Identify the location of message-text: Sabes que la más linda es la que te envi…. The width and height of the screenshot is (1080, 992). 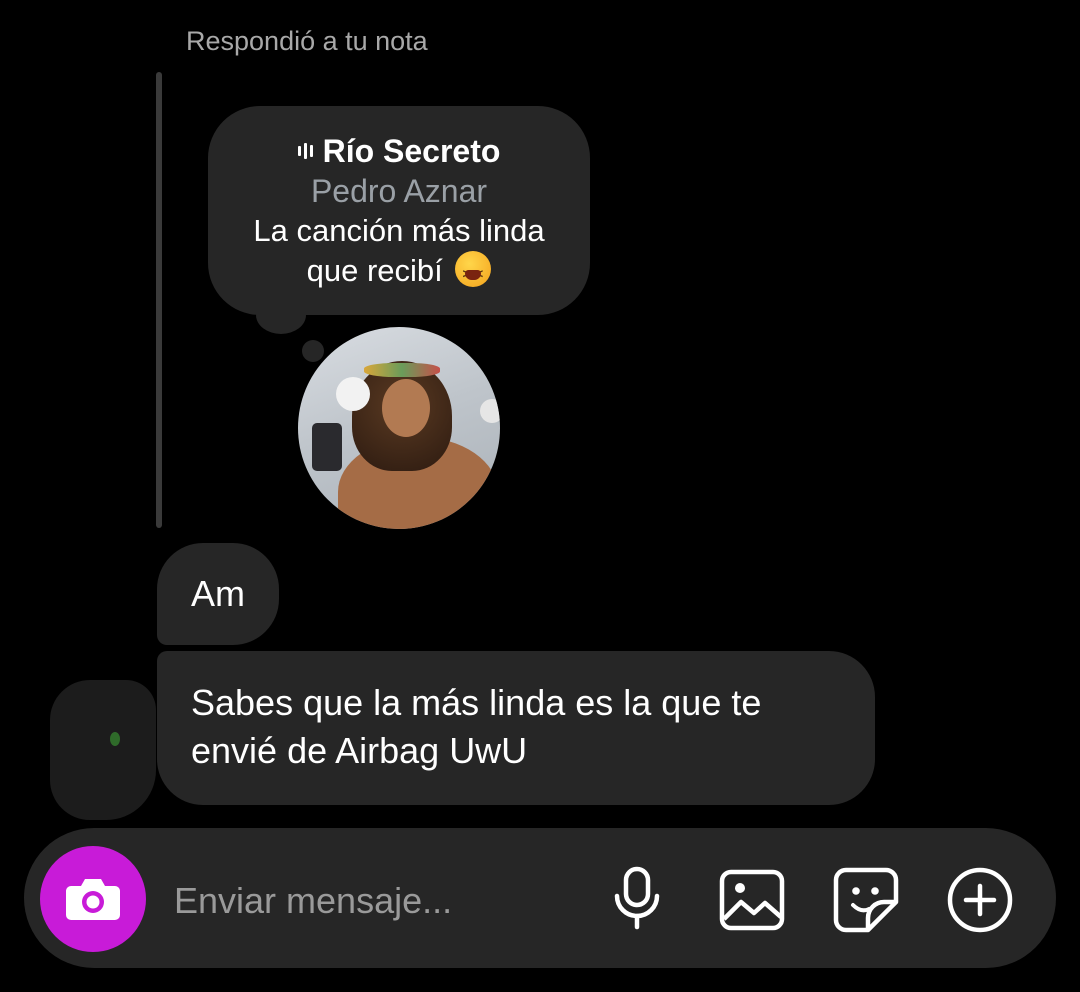
(476, 726).